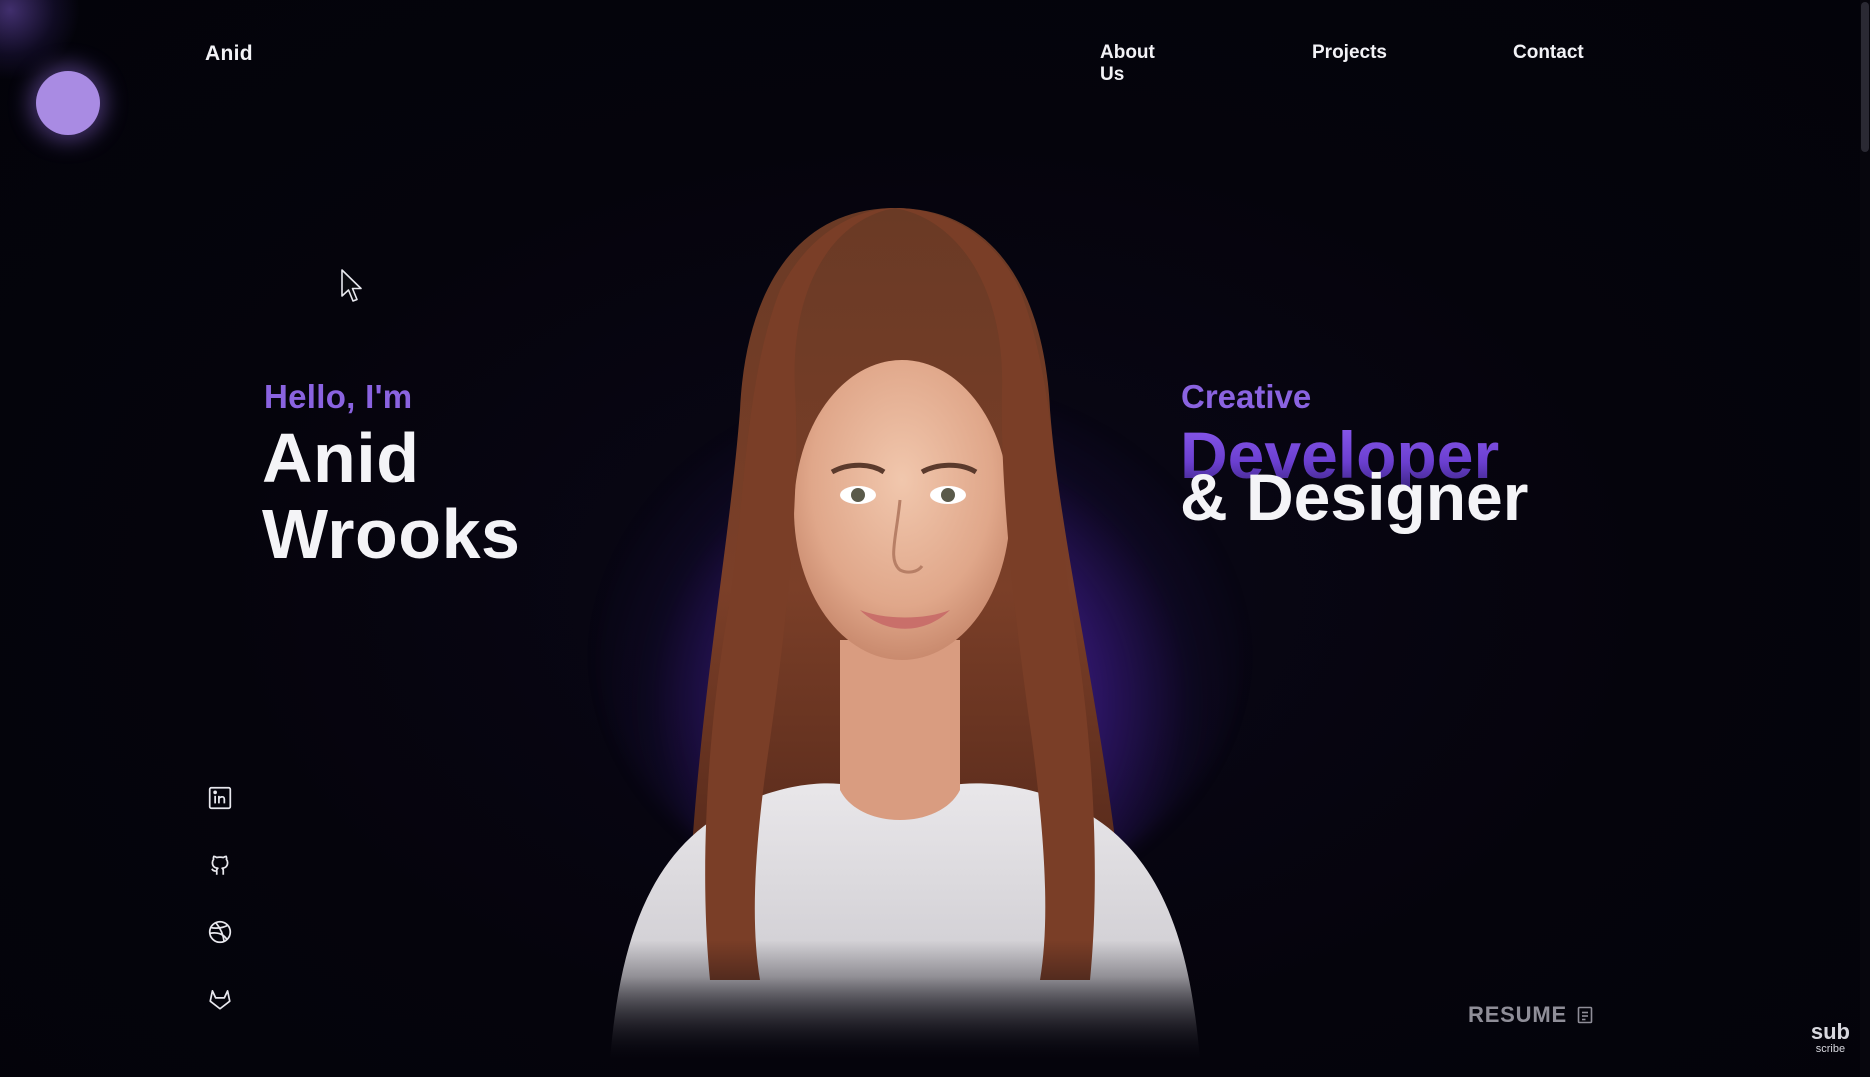 Image resolution: width=1870 pixels, height=1077 pixels. I want to click on mouse-cursor-icon, so click(351, 285).